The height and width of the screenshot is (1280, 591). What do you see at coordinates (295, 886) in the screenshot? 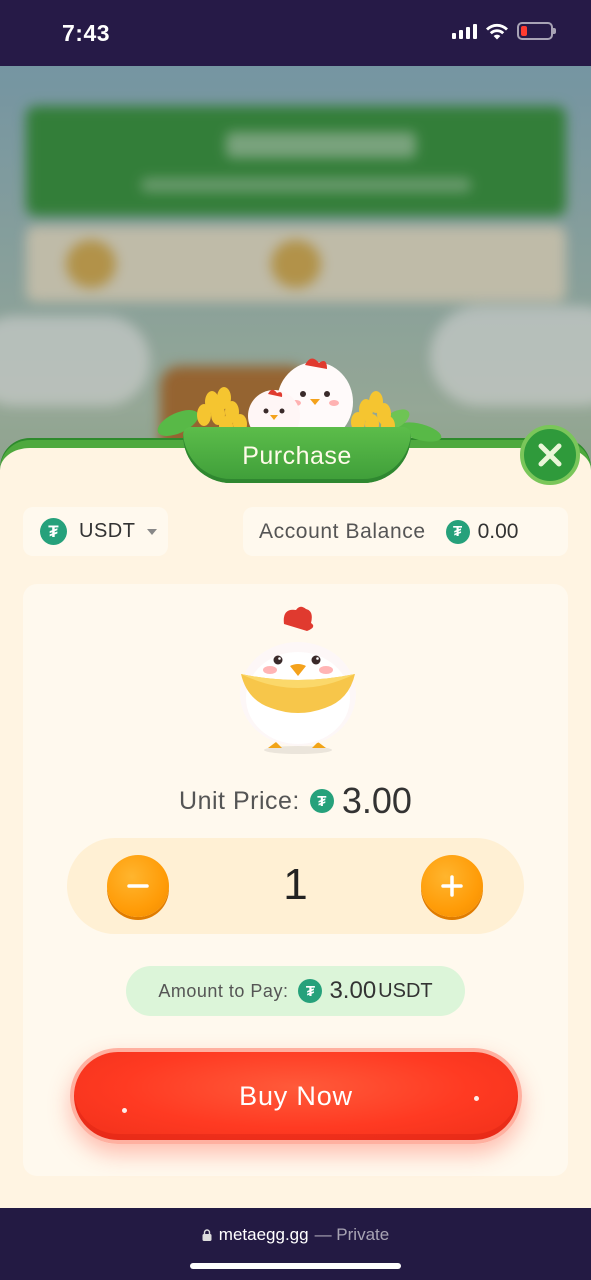
I see `quantity-stepper: 1` at bounding box center [295, 886].